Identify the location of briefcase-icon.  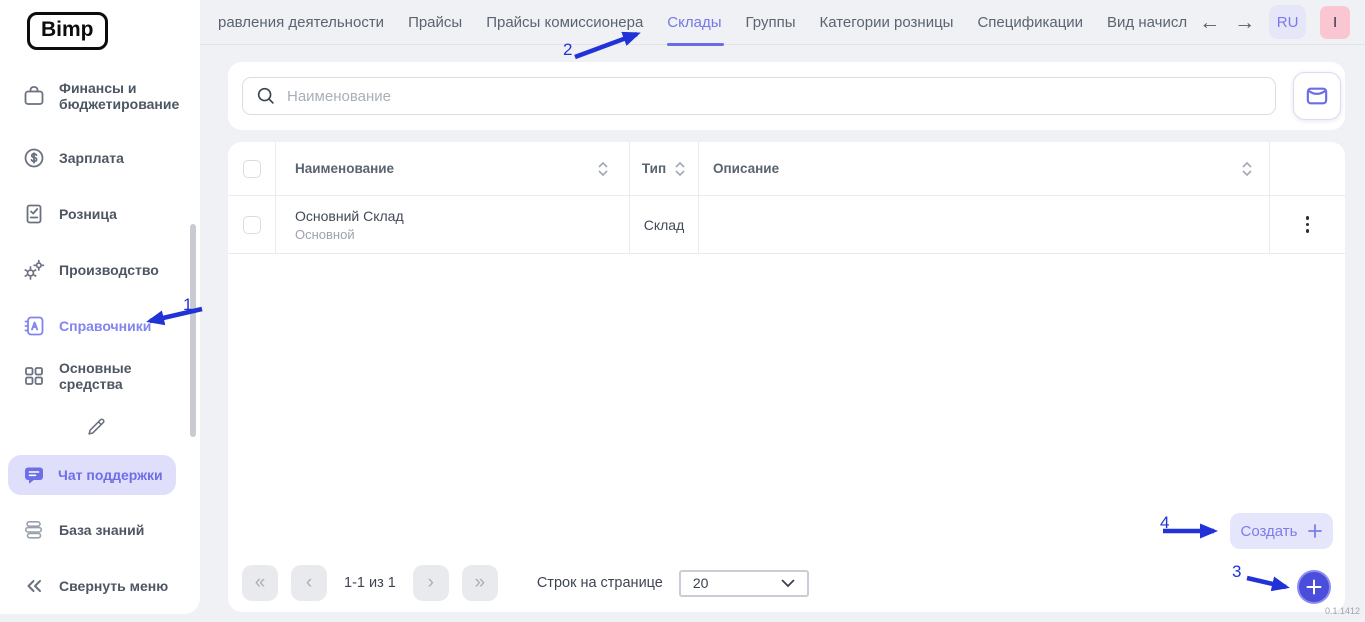
(34, 96).